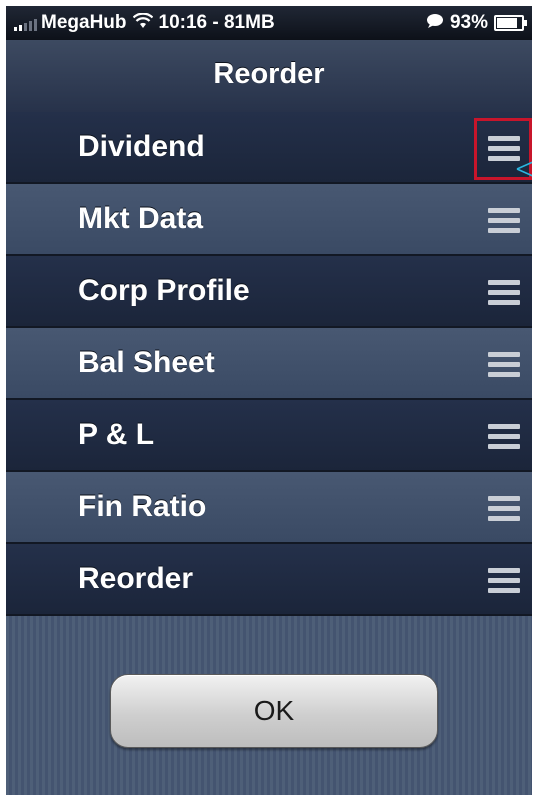  Describe the element at coordinates (164, 290) in the screenshot. I see `row-label: Corp Profile` at that location.